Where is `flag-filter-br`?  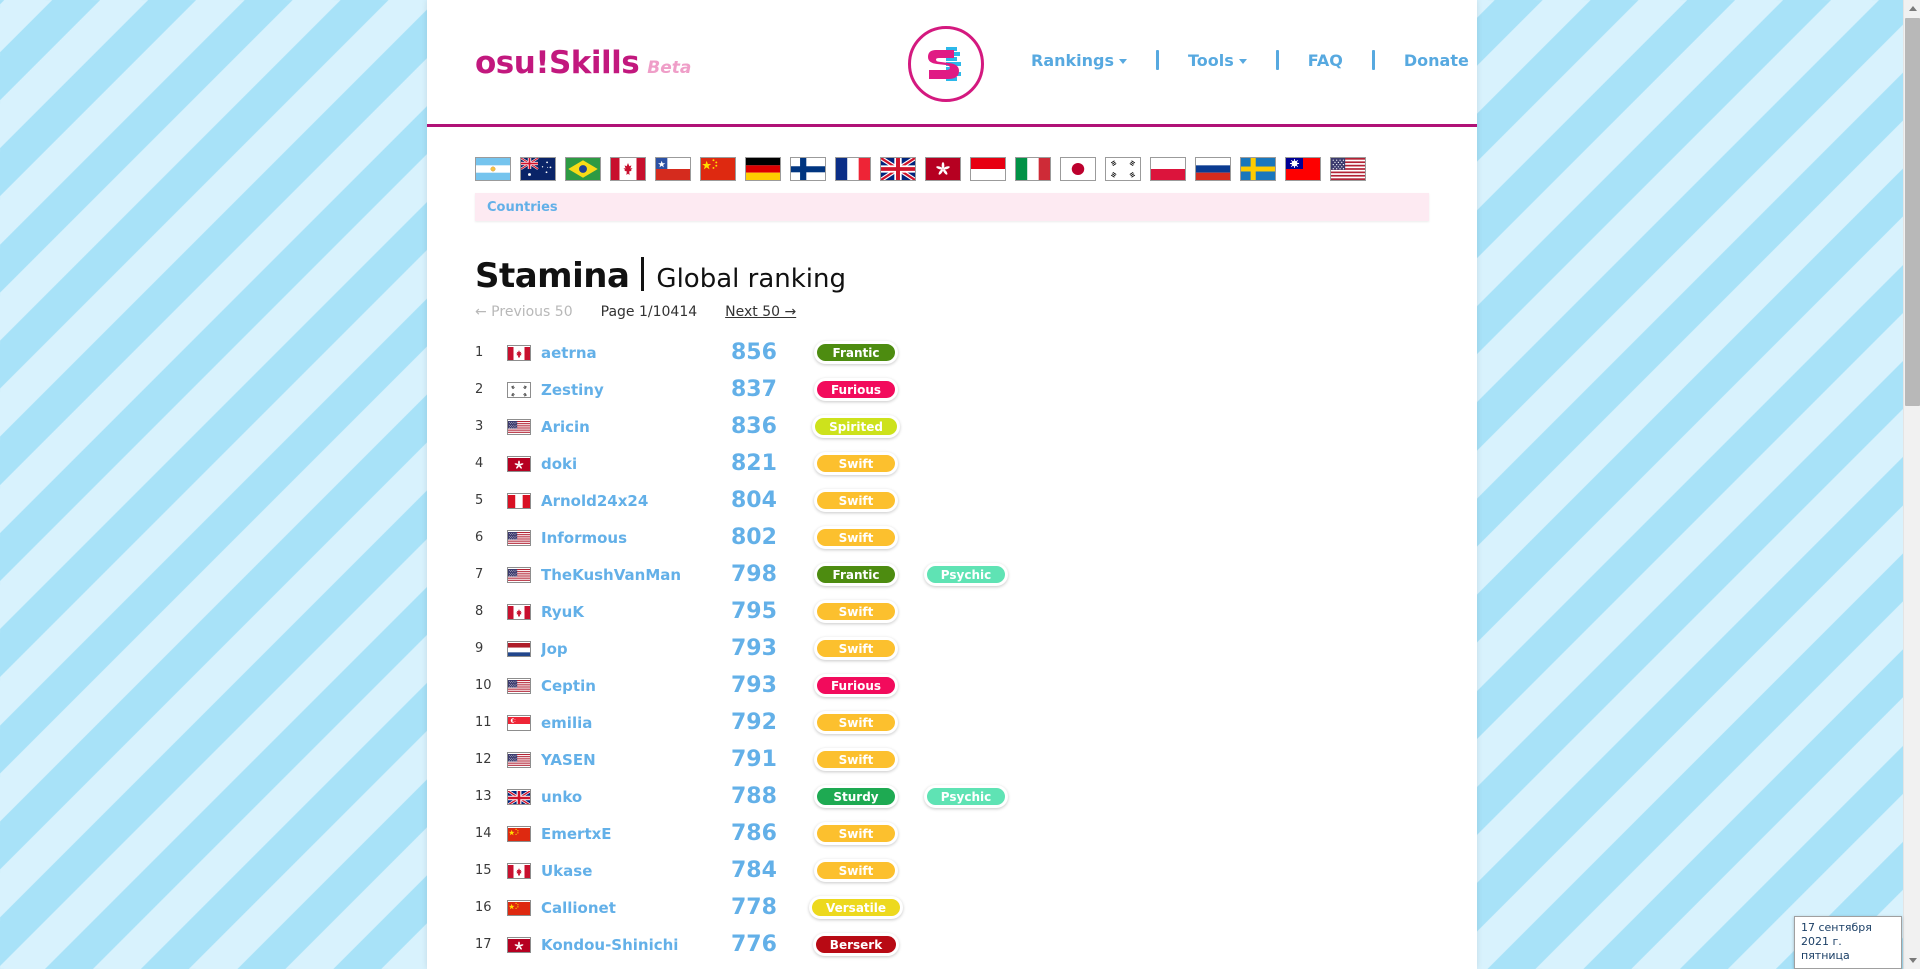 flag-filter-br is located at coordinates (583, 169).